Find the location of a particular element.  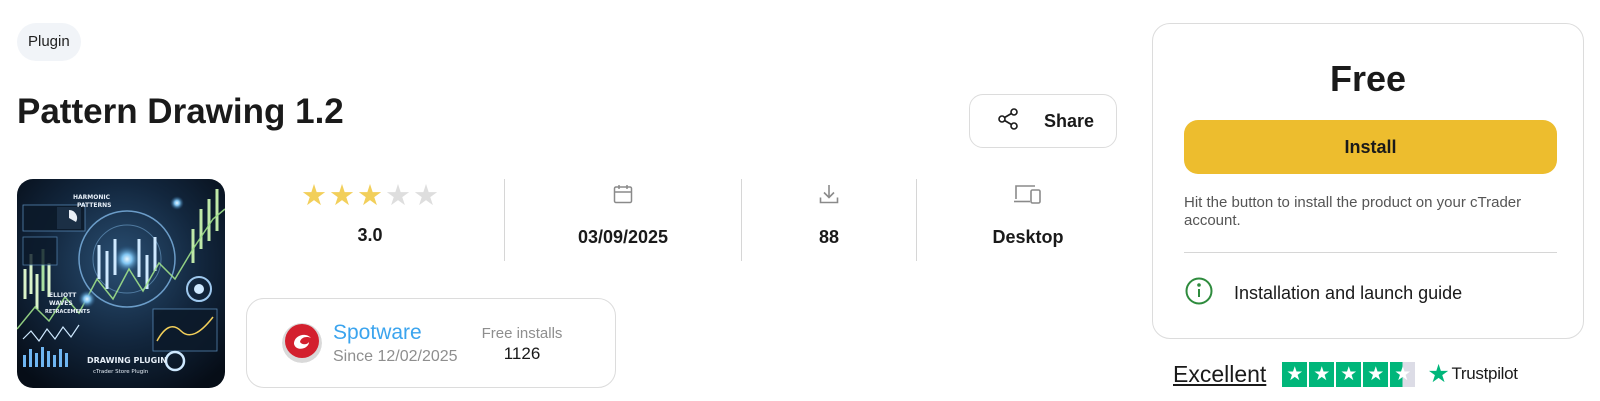

rating-stars: ★ ★ ★ ★ ★ is located at coordinates (370, 196).